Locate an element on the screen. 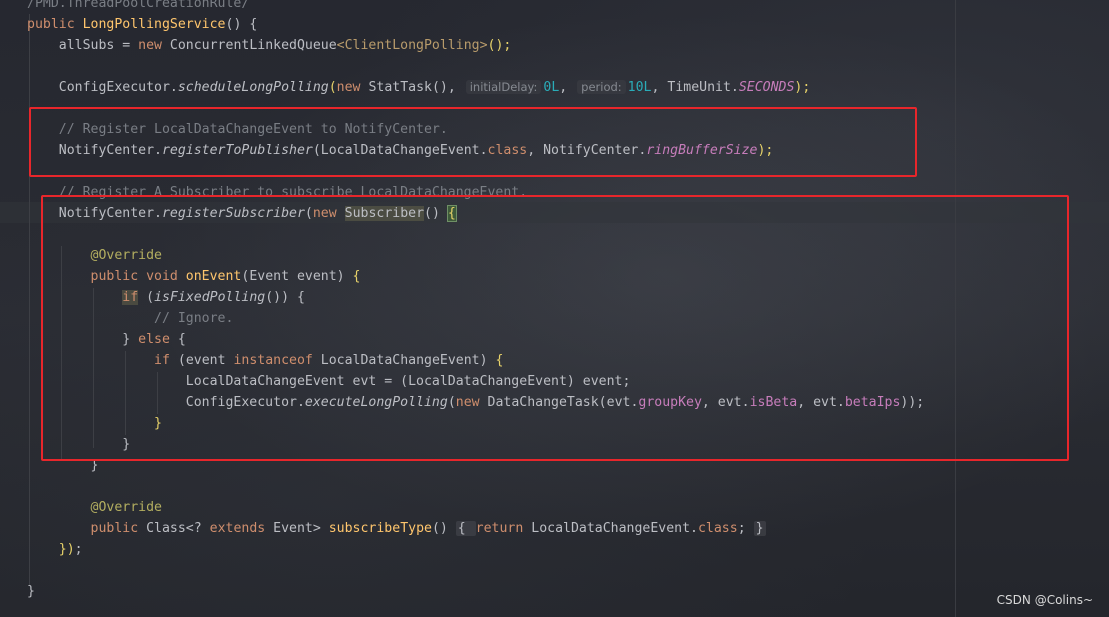 The width and height of the screenshot is (1109, 617). code-token: ConfigExecutor. is located at coordinates (102, 87).